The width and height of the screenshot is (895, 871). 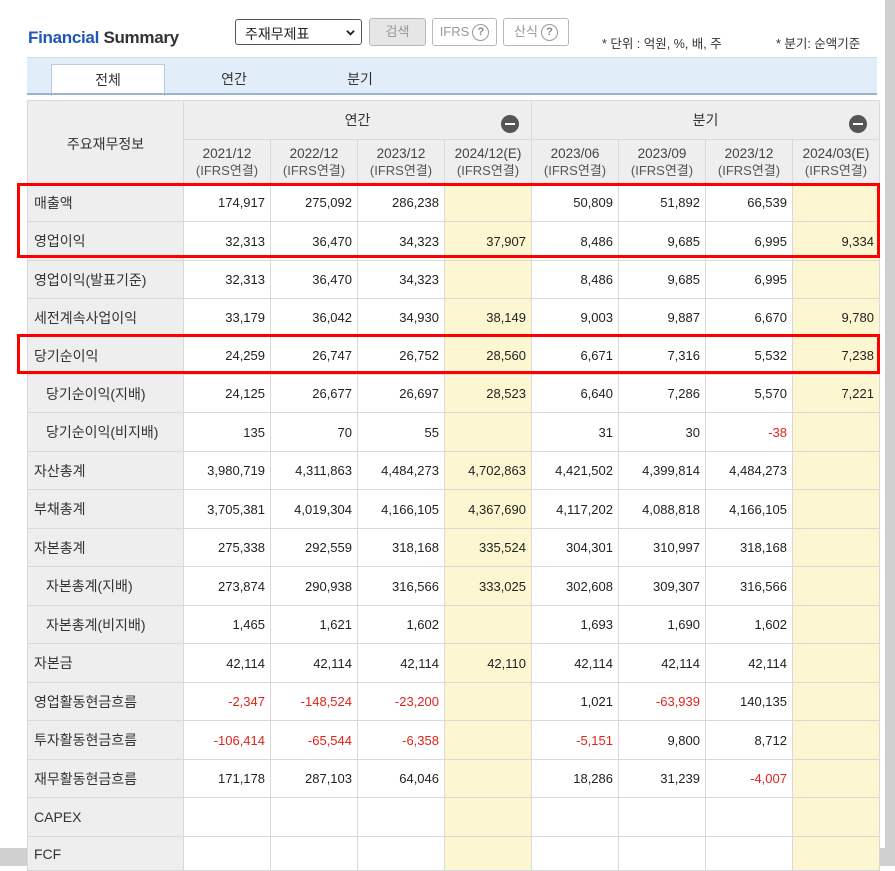 I want to click on search-button: 검색, so click(x=397, y=32).